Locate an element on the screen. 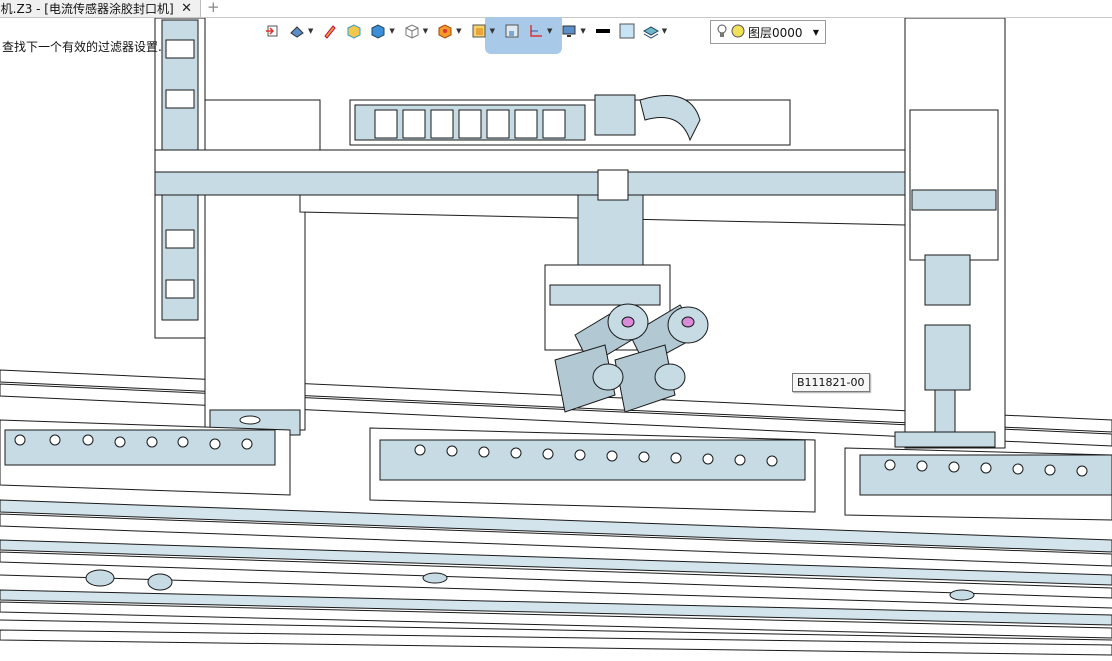  right-column is located at coordinates (950, 233).